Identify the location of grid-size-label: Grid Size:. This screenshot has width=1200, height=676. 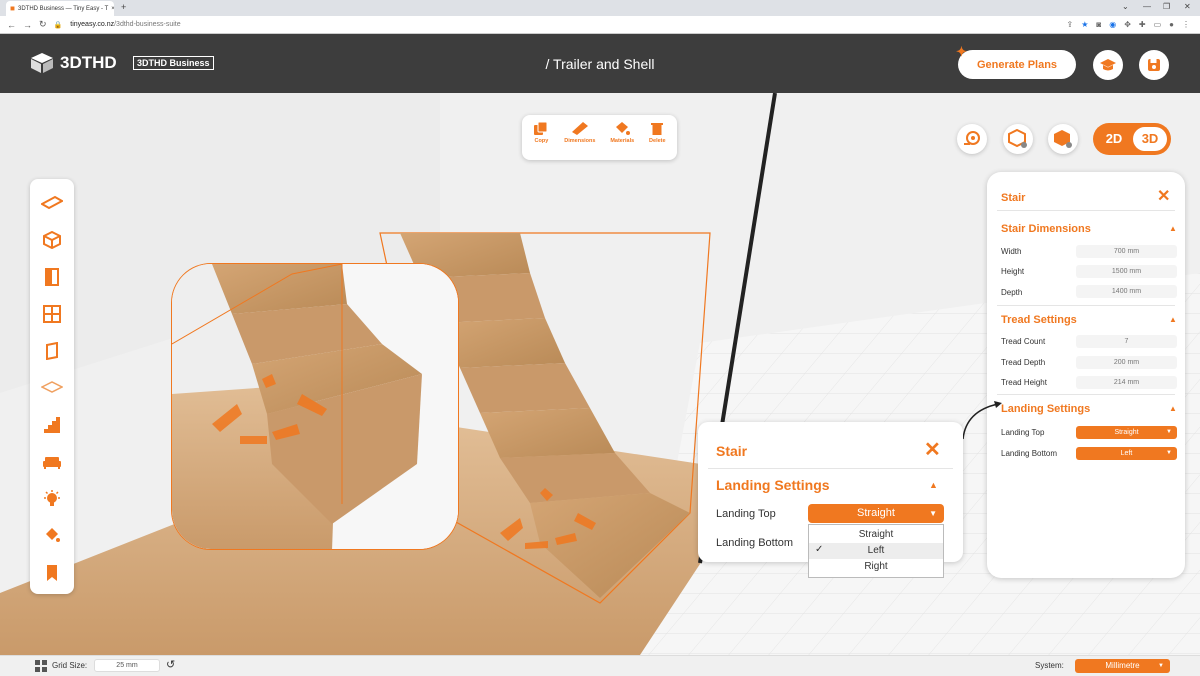
(70, 665).